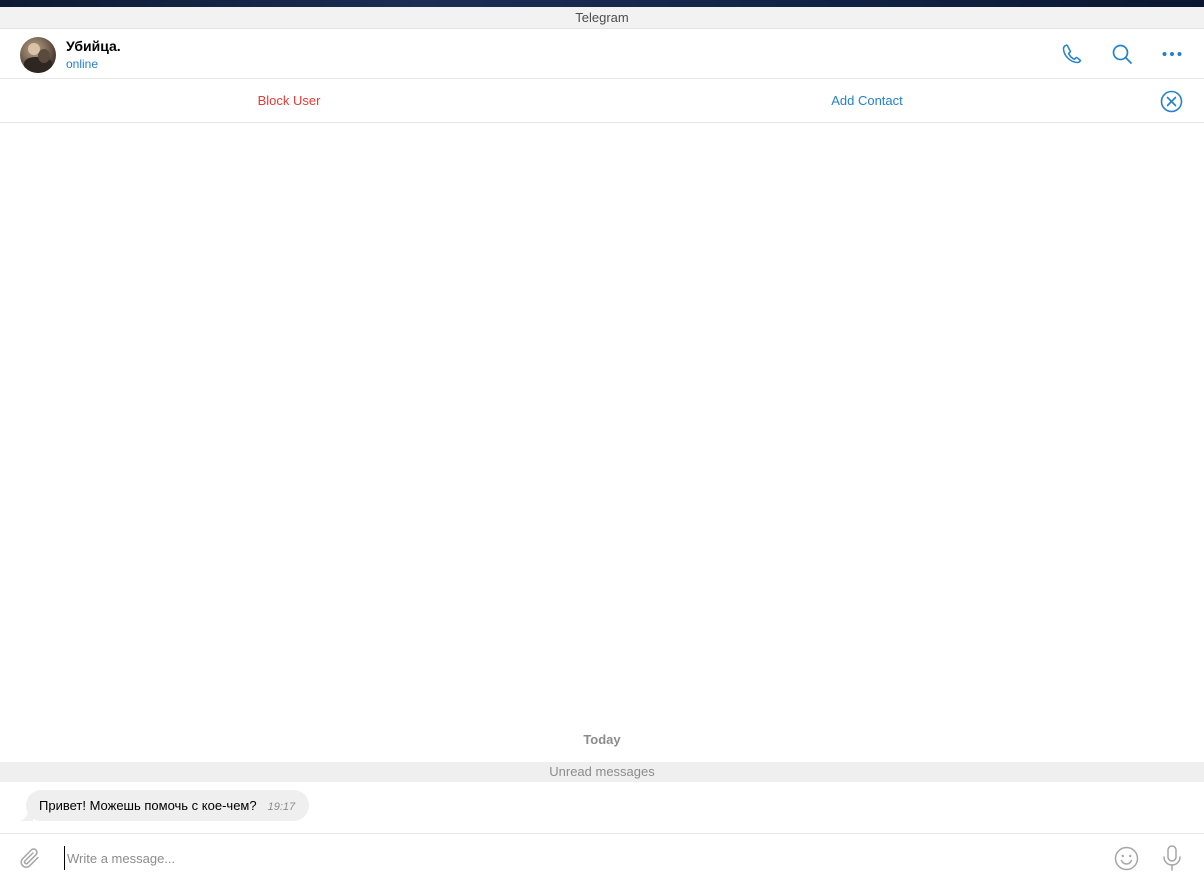 This screenshot has width=1204, height=882. What do you see at coordinates (579, 858) in the screenshot?
I see `message-input` at bounding box center [579, 858].